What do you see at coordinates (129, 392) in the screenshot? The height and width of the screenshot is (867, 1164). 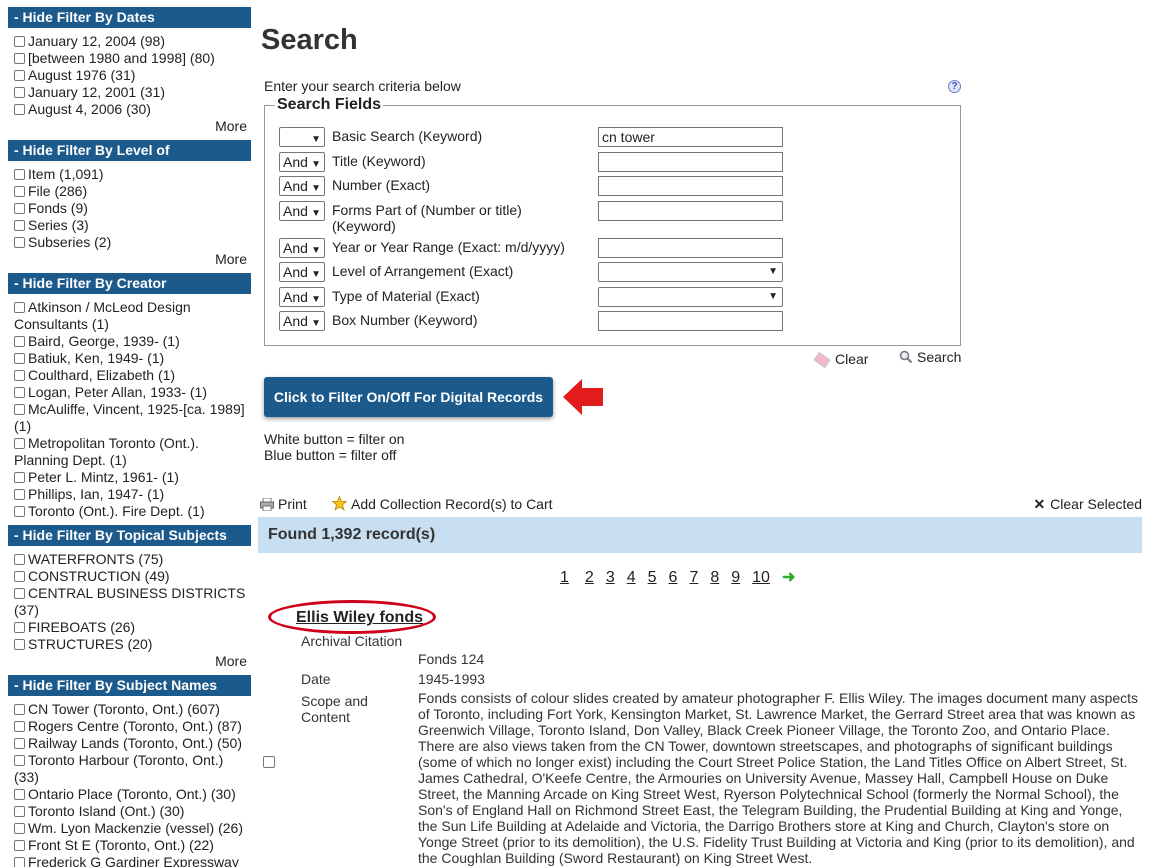 I see `filter-item: Logan, Peter Allan, 1933- (1)` at bounding box center [129, 392].